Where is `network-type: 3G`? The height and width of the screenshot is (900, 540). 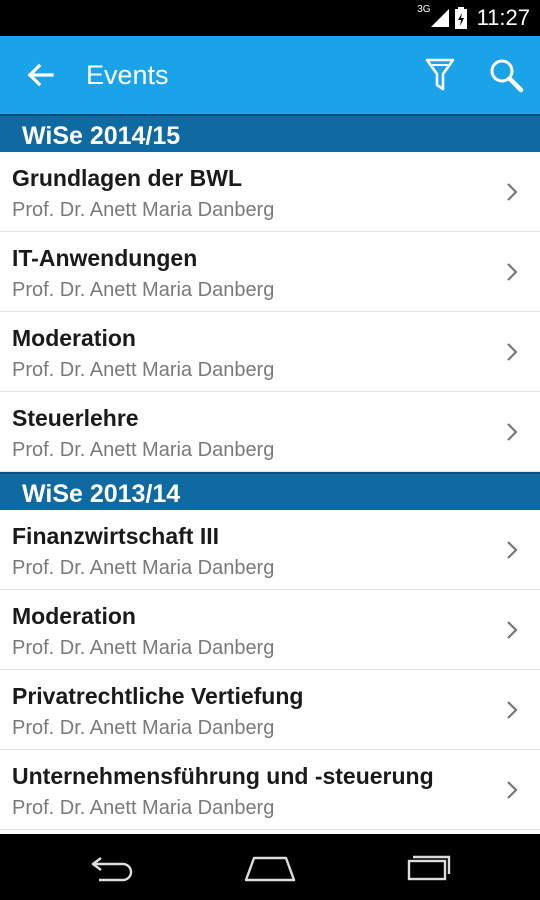
network-type: 3G is located at coordinates (424, 9).